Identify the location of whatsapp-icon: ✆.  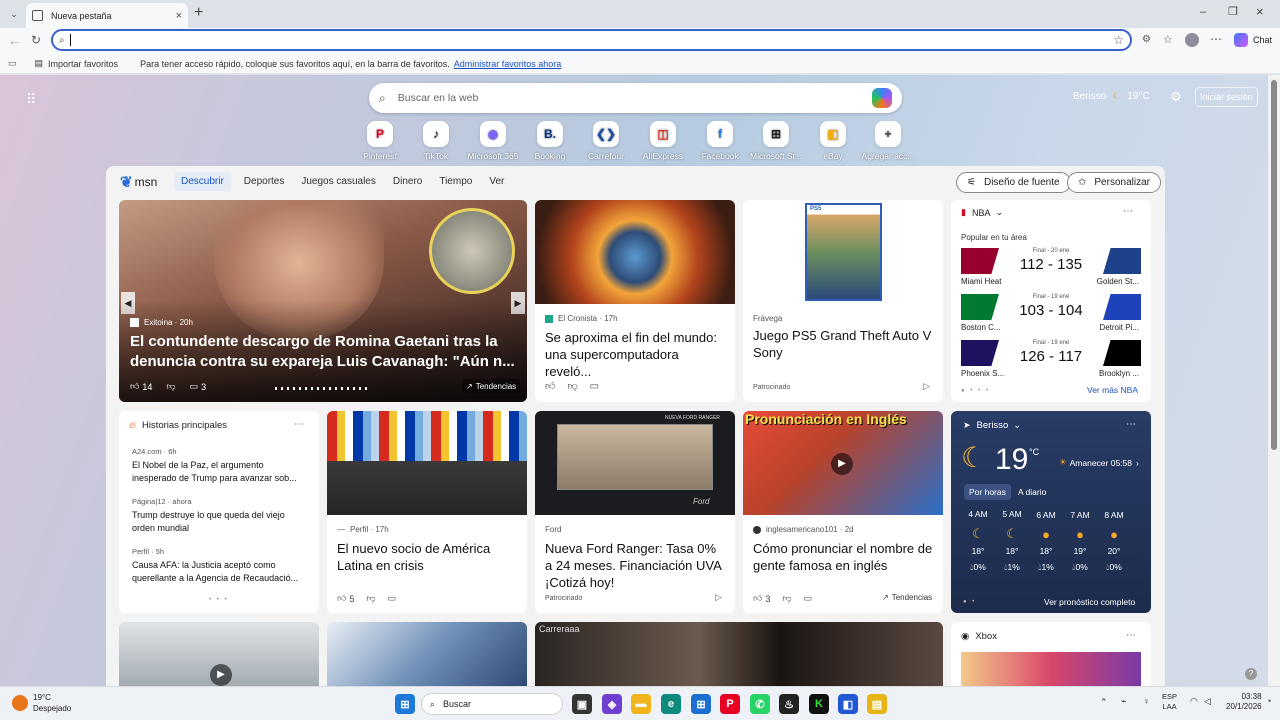
(760, 704).